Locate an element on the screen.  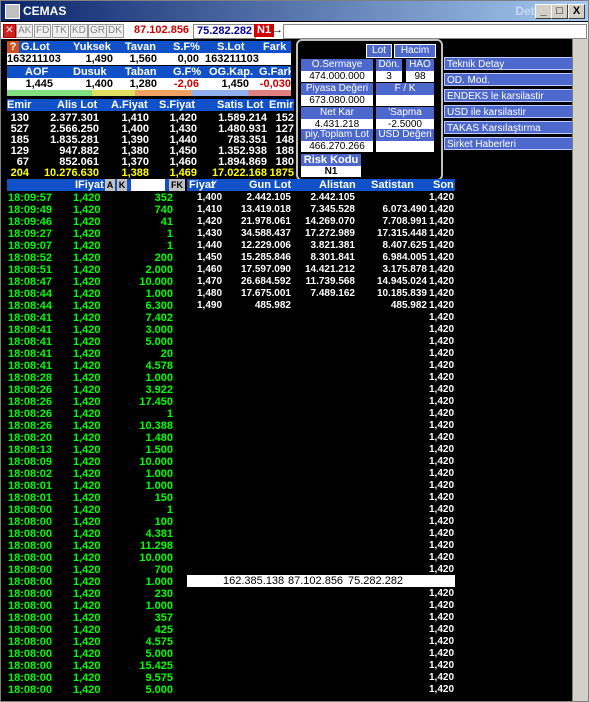
gunluk-cell: 6.073.490 is located at coordinates (405, 209).